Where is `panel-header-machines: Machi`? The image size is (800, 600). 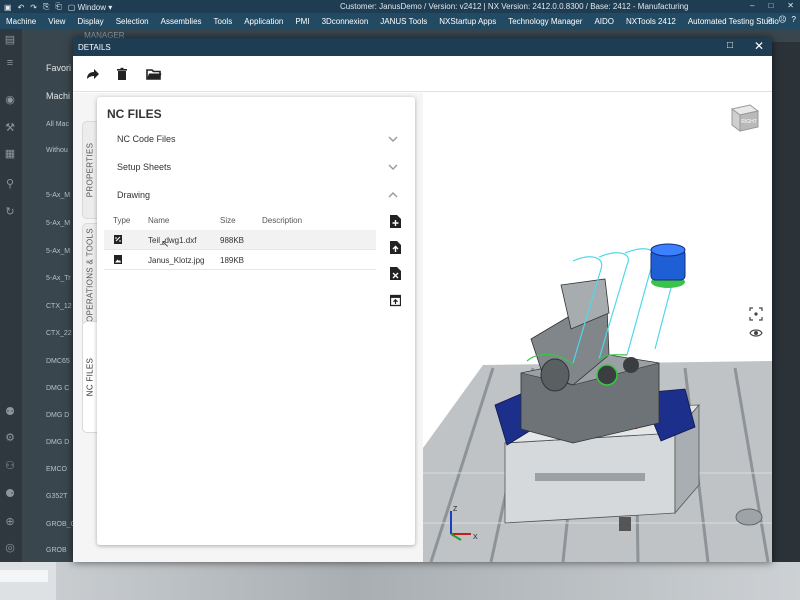 panel-header-machines: Machi is located at coordinates (58, 96).